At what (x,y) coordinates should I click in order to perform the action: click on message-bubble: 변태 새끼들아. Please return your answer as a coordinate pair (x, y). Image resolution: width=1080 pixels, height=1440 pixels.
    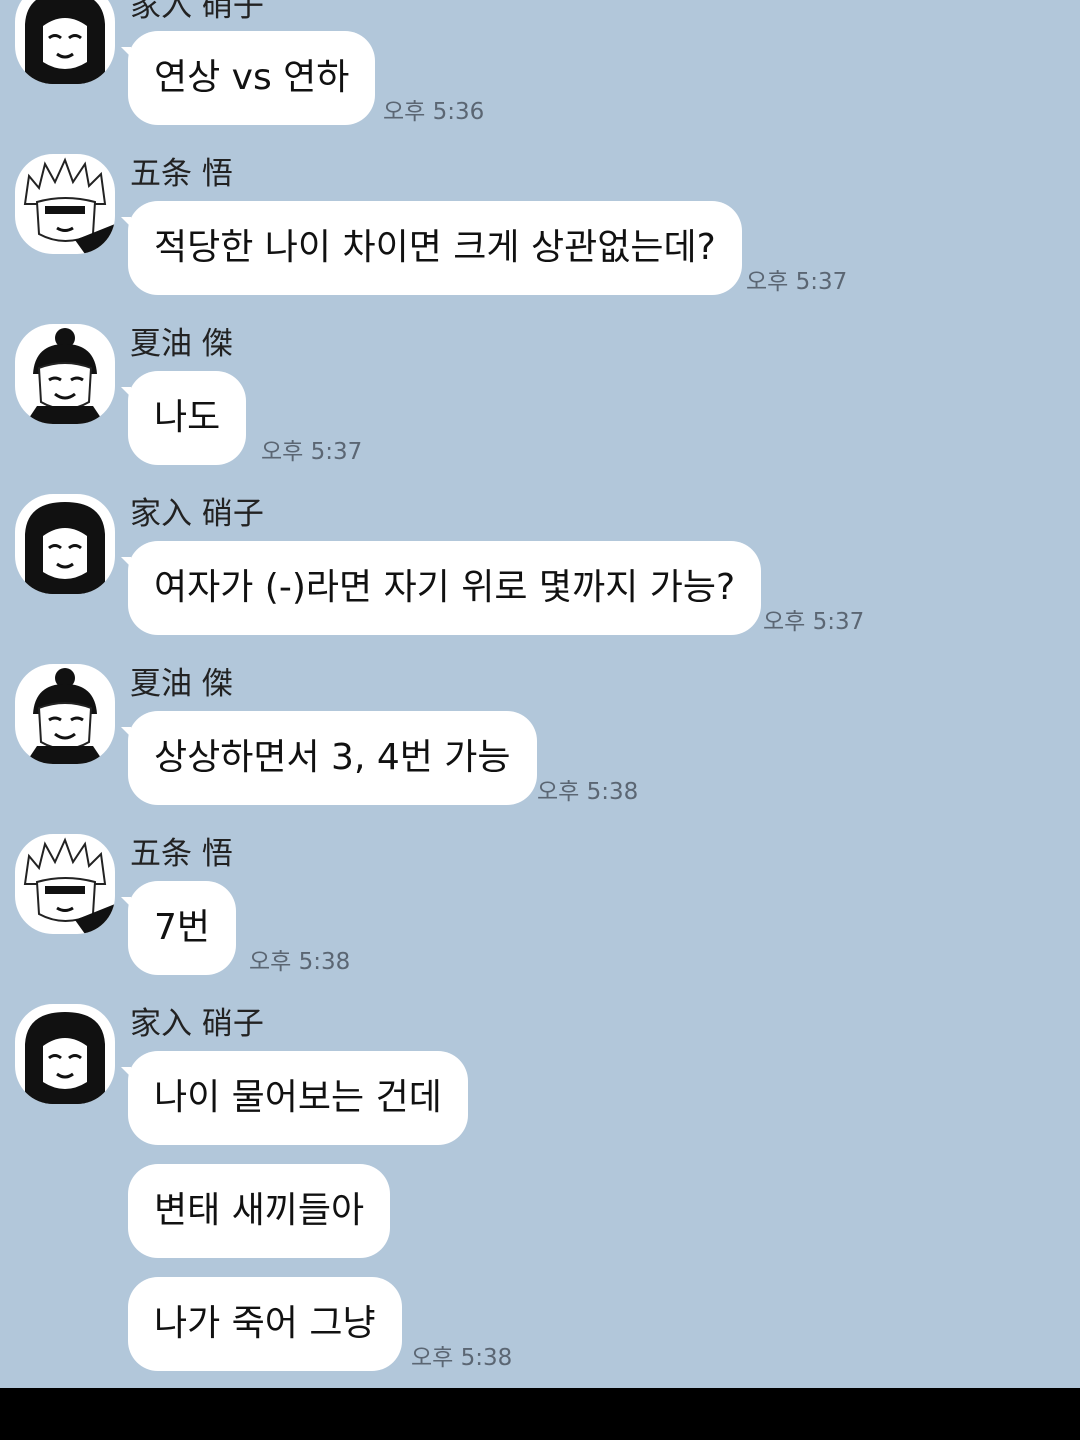
    Looking at the image, I should click on (259, 1211).